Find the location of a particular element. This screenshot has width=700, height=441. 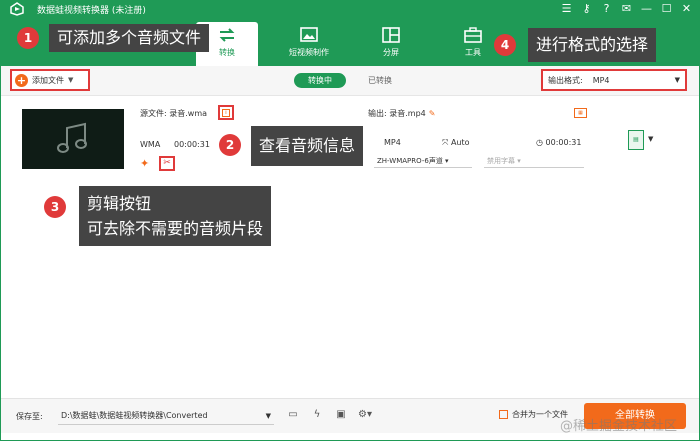

subtitle-value: 禁用字幕 is located at coordinates (501, 161).